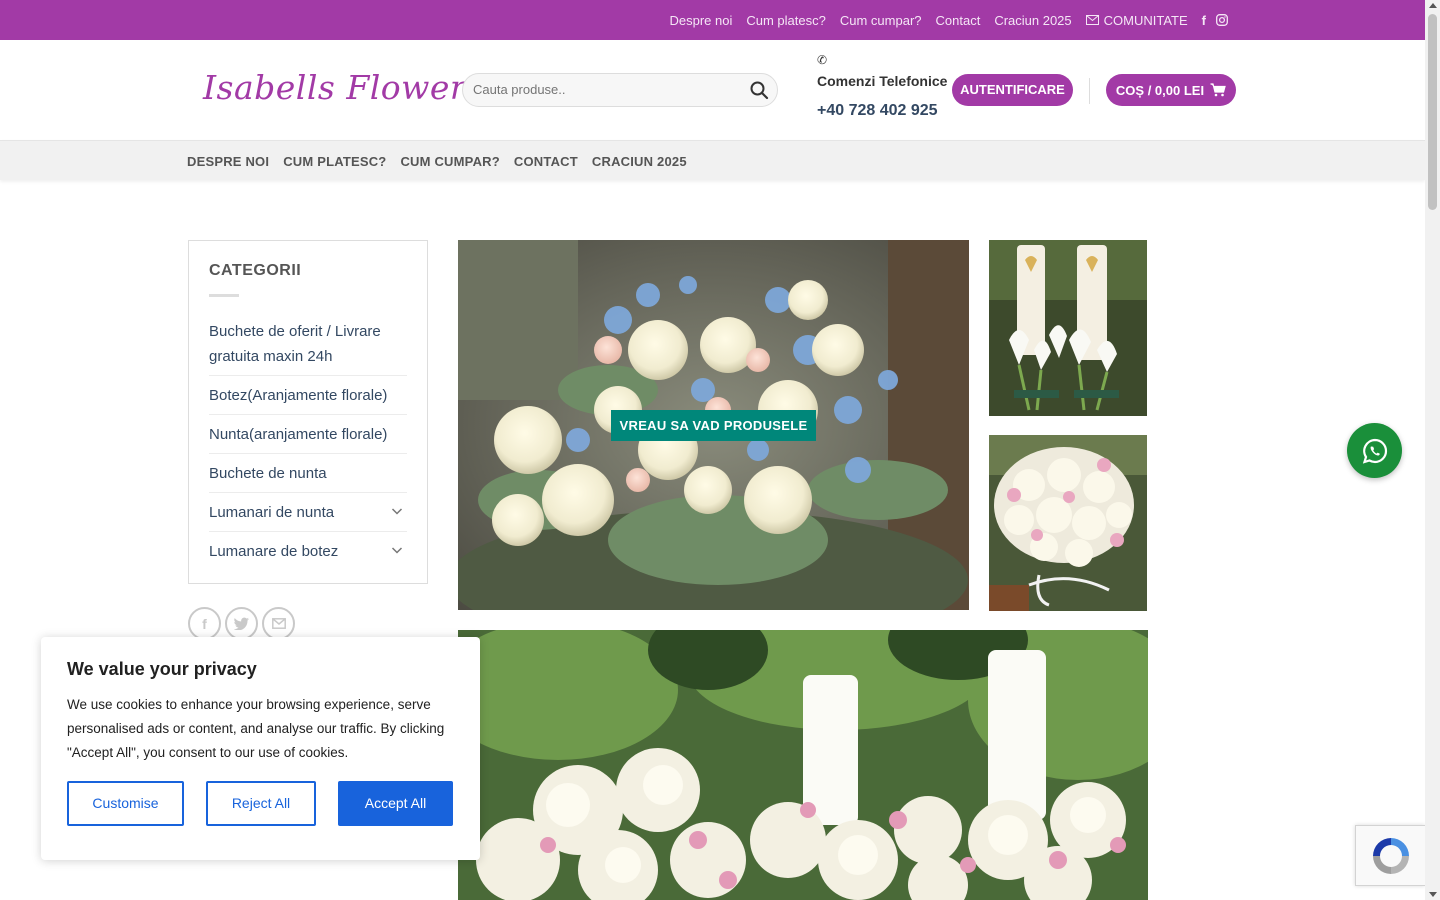 The width and height of the screenshot is (1440, 900). What do you see at coordinates (228, 161) in the screenshot?
I see `nav-item-despre-noi: DESPRE NOI` at bounding box center [228, 161].